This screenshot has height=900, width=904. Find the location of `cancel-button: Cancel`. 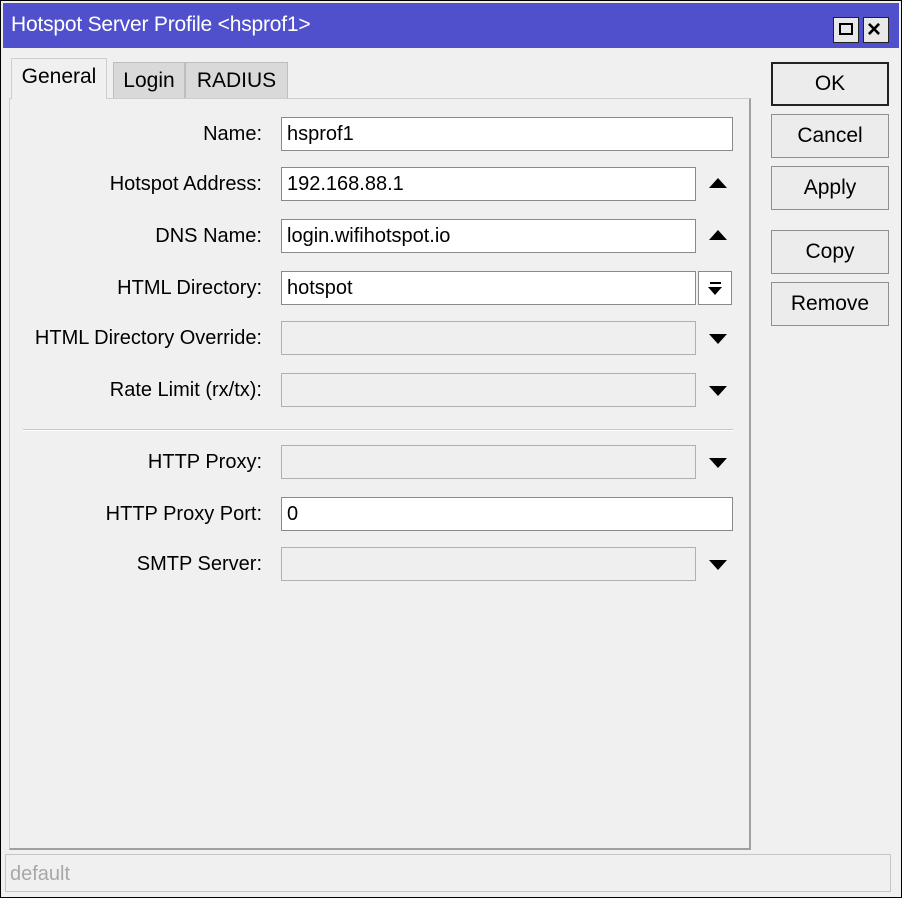

cancel-button: Cancel is located at coordinates (830, 136).